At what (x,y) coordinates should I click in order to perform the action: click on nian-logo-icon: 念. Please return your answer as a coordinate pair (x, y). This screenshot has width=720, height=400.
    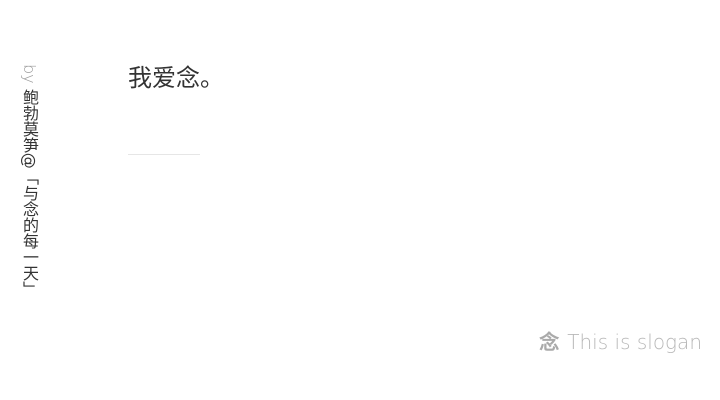
    Looking at the image, I should click on (549, 342).